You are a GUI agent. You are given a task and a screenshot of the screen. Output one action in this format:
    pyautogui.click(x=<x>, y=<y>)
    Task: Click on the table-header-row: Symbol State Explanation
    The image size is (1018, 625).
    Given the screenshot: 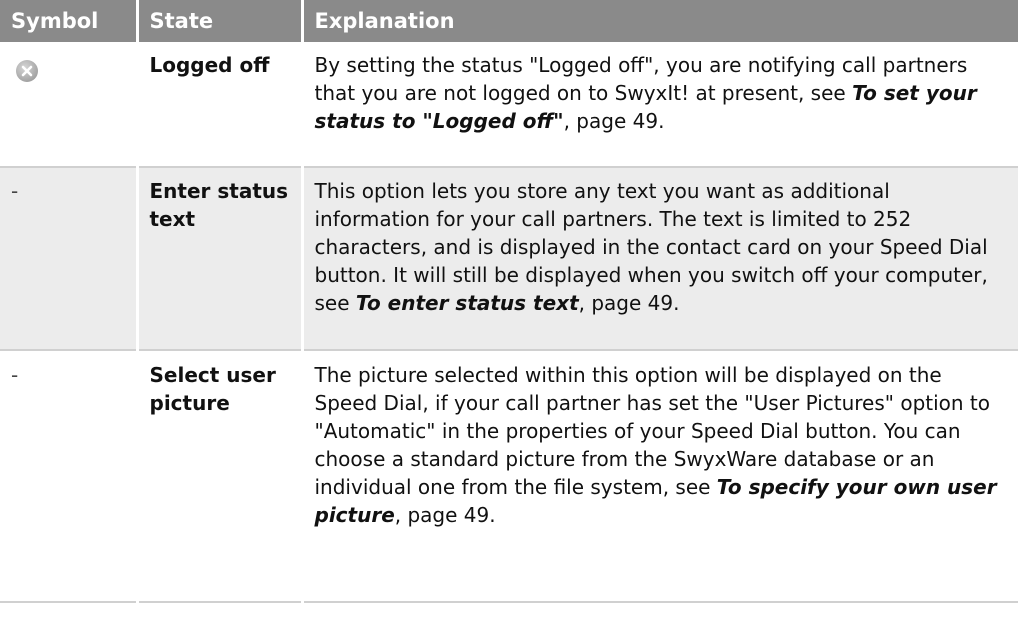 What is the action you would take?
    pyautogui.click(x=509, y=21)
    